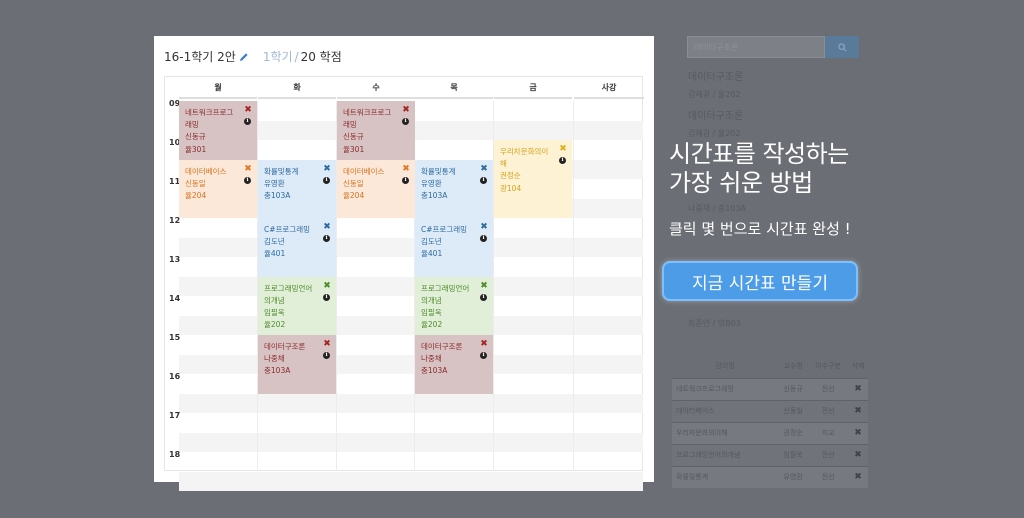 Image resolution: width=1024 pixels, height=518 pixels. I want to click on create-timetable-button: 지금 시간표 만들기, so click(760, 281).